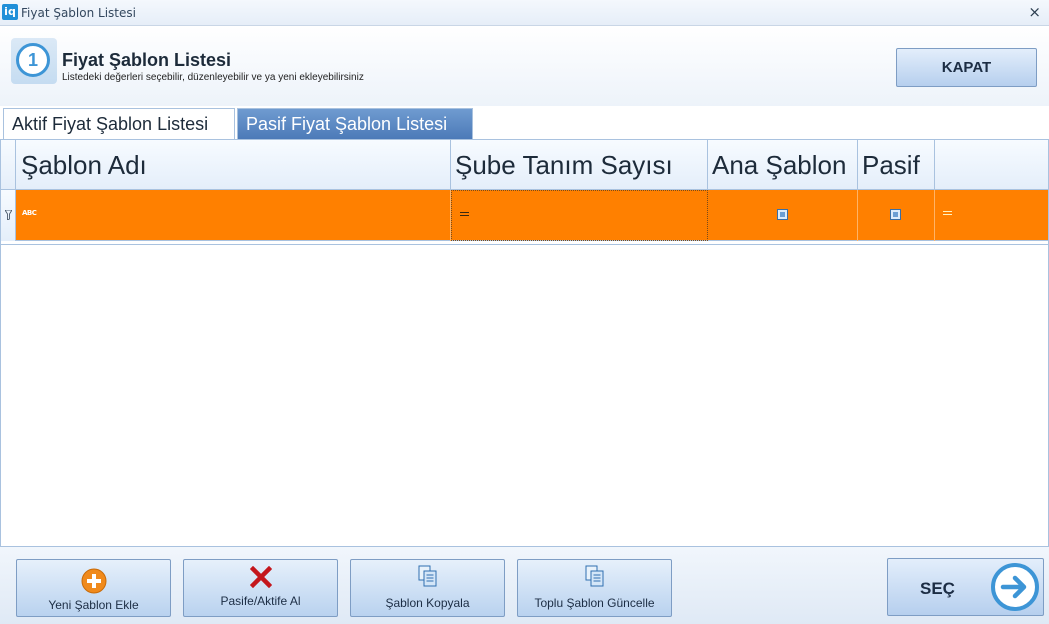 This screenshot has height=624, width=1049. I want to click on row-indicator-header, so click(8, 165).